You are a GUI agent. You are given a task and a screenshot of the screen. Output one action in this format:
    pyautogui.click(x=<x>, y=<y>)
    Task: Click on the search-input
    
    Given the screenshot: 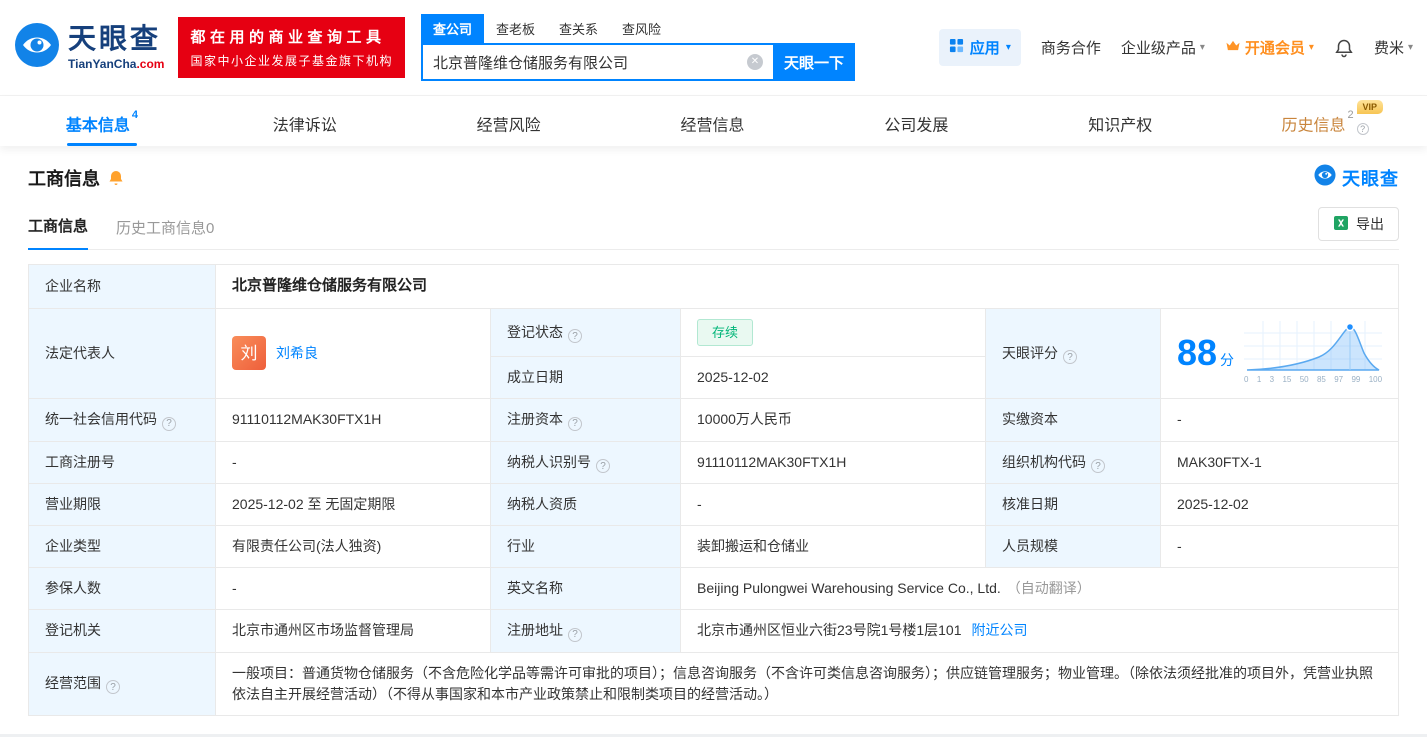 What is the action you would take?
    pyautogui.click(x=597, y=62)
    